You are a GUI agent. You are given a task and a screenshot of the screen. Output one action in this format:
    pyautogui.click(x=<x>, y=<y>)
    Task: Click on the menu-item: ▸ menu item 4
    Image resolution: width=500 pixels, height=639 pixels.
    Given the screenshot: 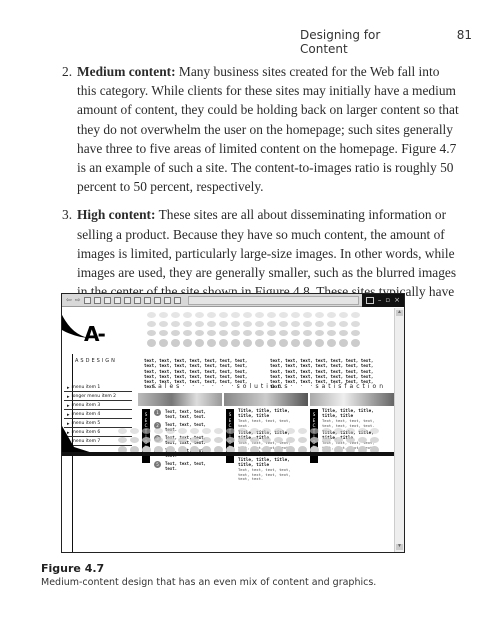 What is the action you would take?
    pyautogui.click(x=98, y=415)
    